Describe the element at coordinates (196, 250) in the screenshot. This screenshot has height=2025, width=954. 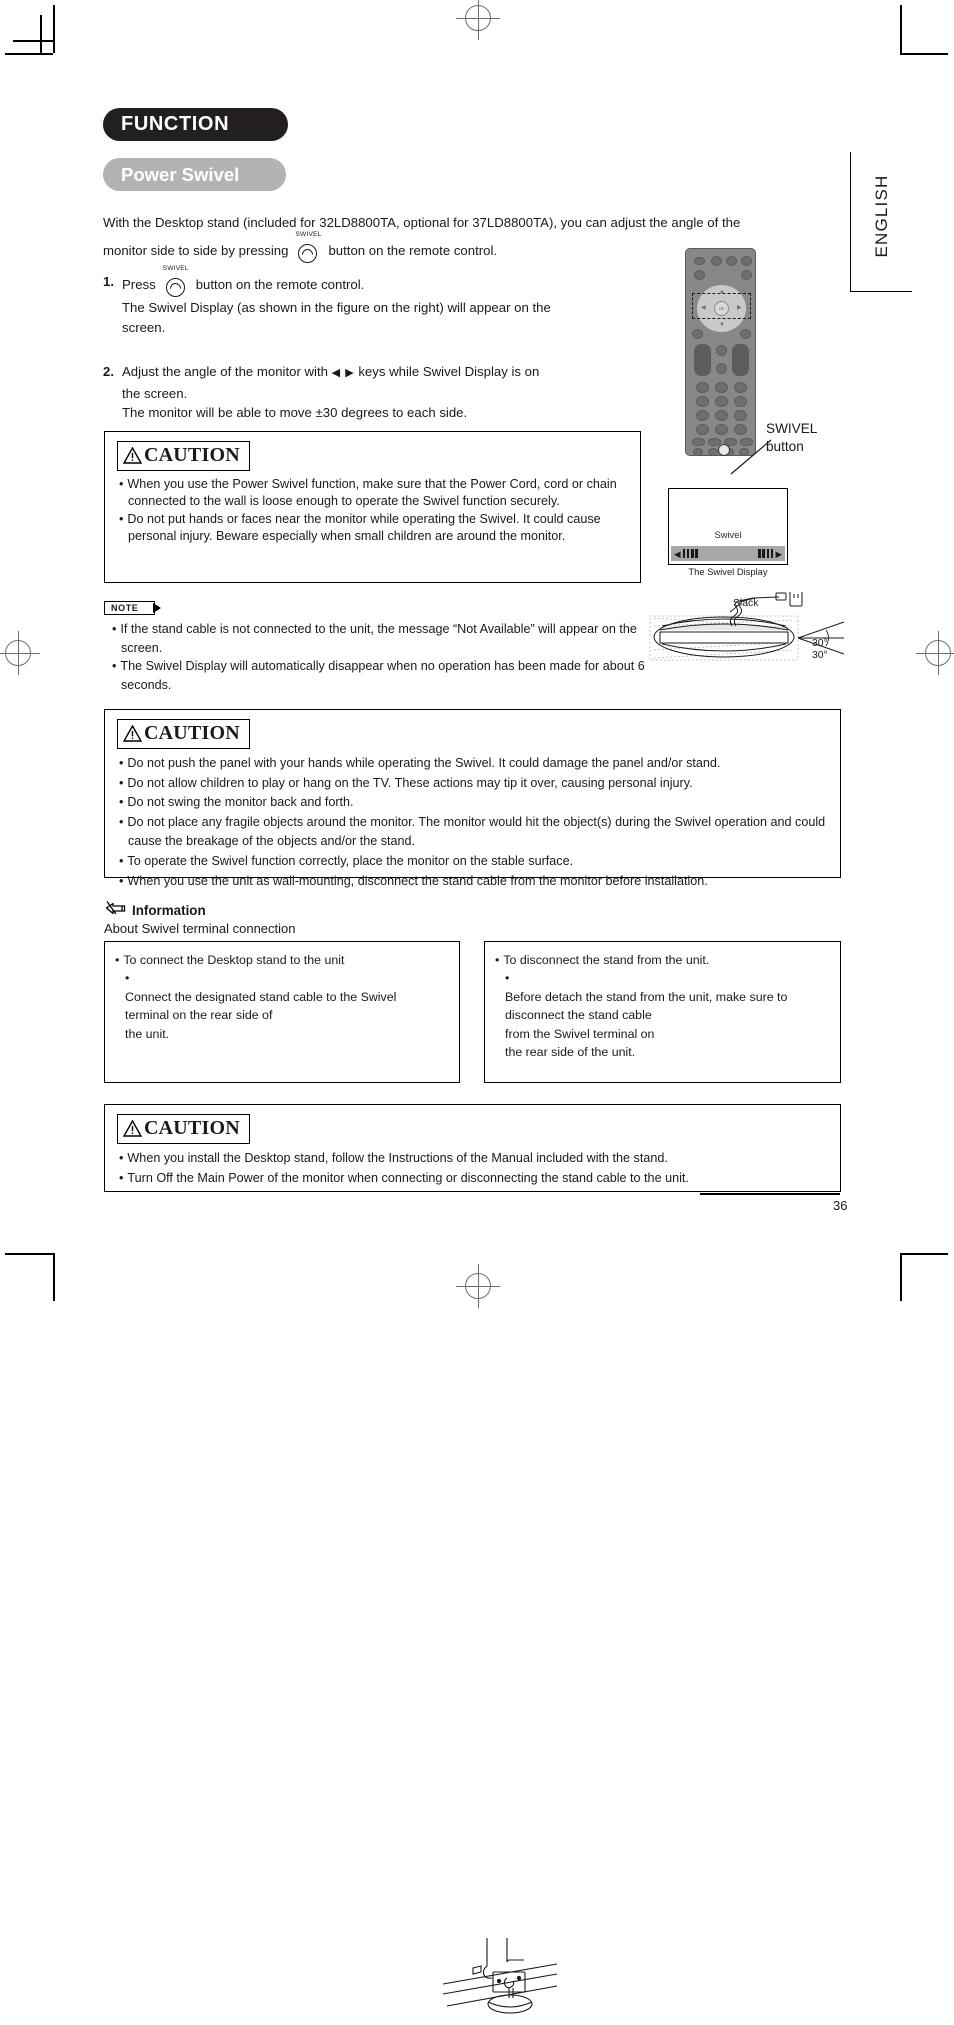
I see `intro-line-2-before: monitor side to side by pressing` at that location.